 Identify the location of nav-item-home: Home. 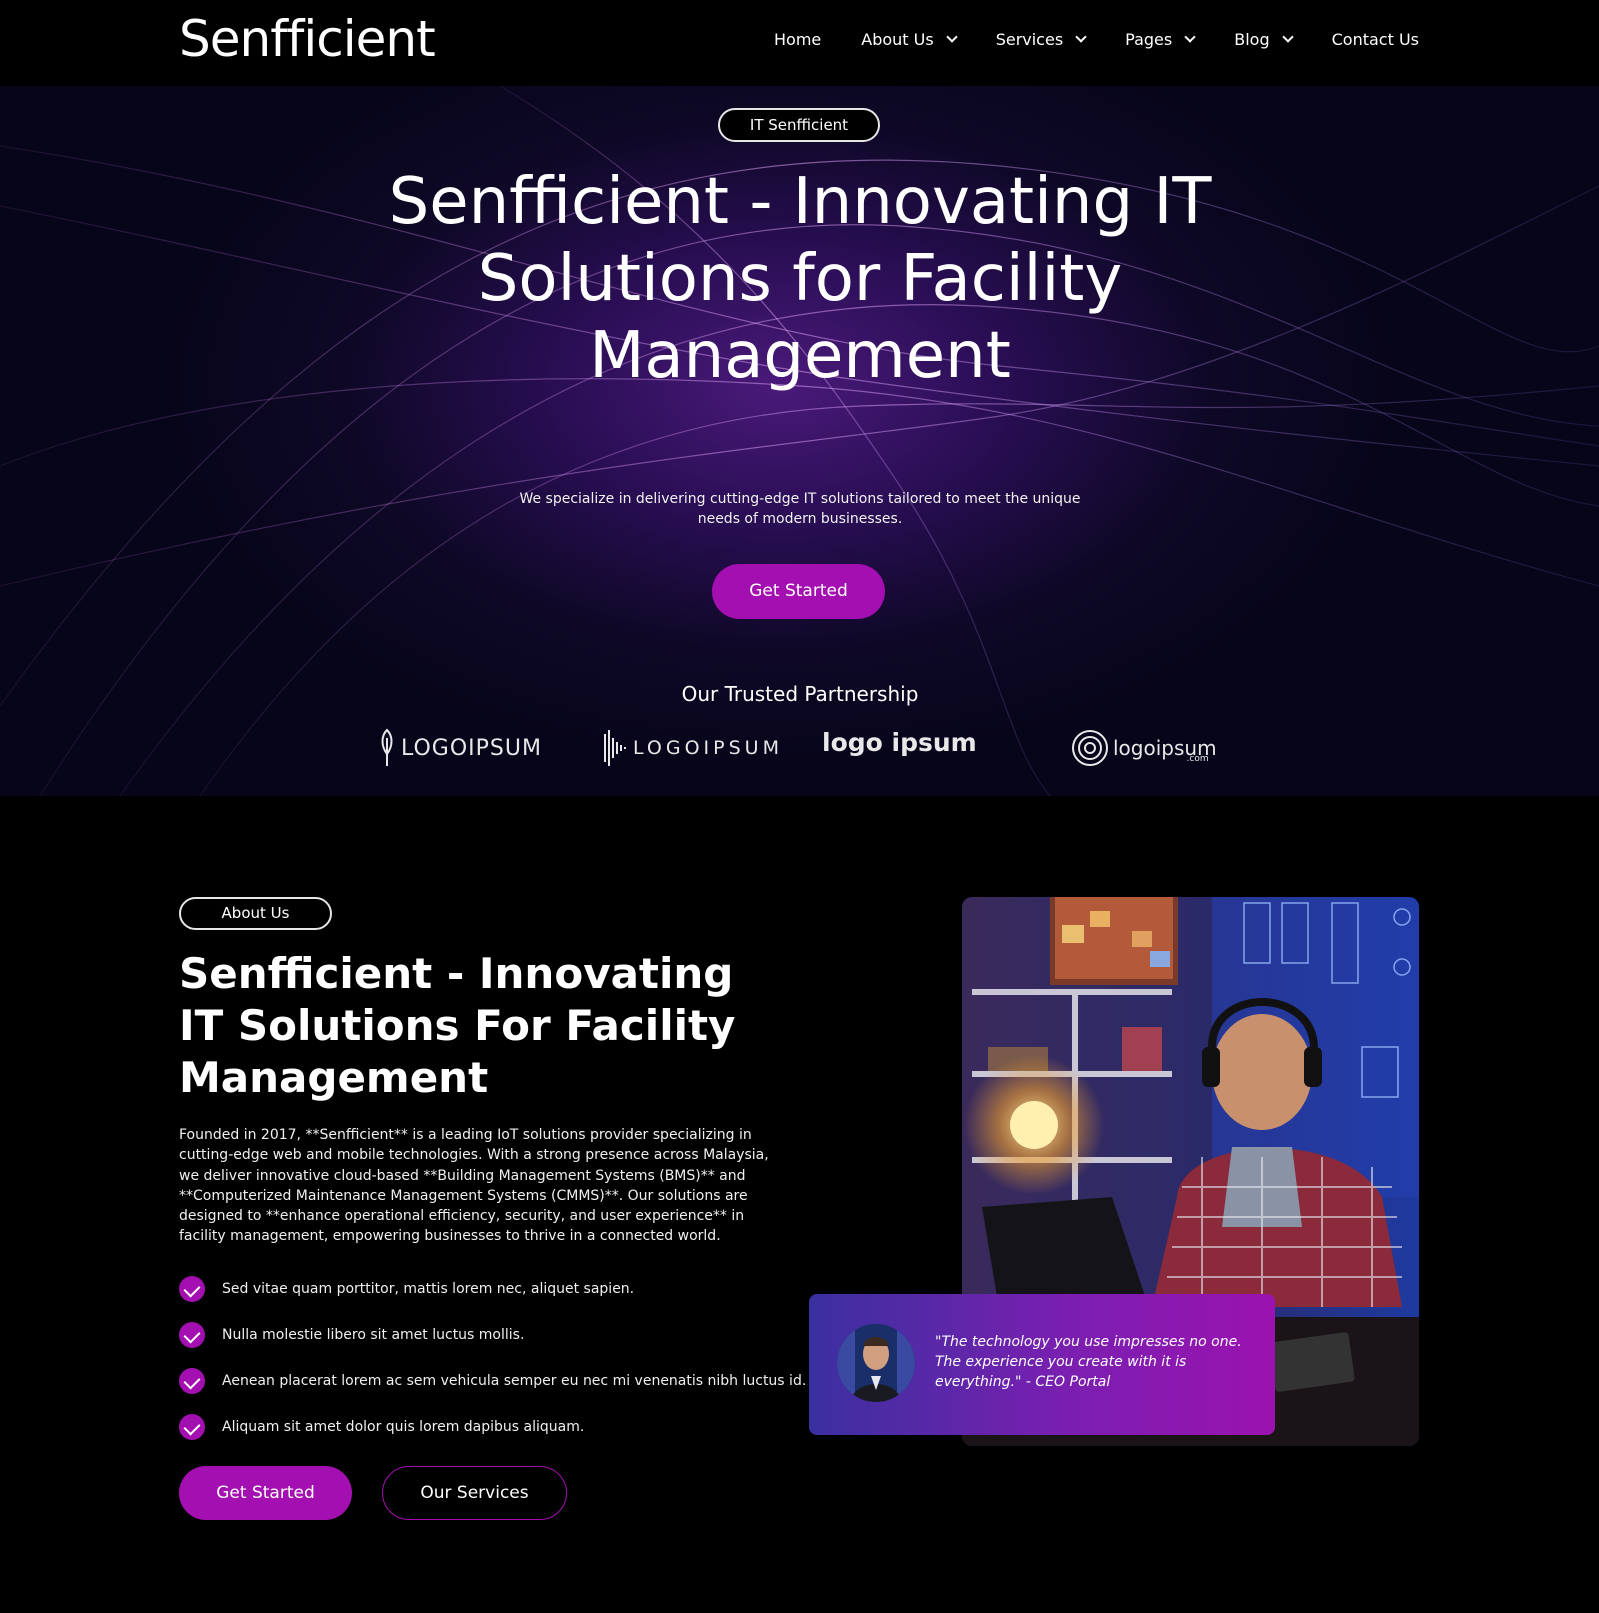
(797, 39).